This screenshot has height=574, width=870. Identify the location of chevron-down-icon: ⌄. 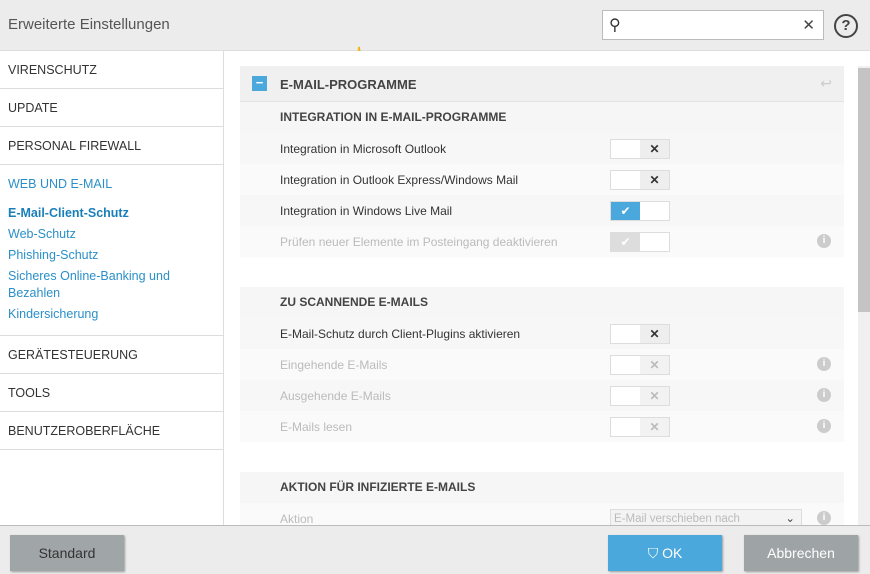
(790, 519).